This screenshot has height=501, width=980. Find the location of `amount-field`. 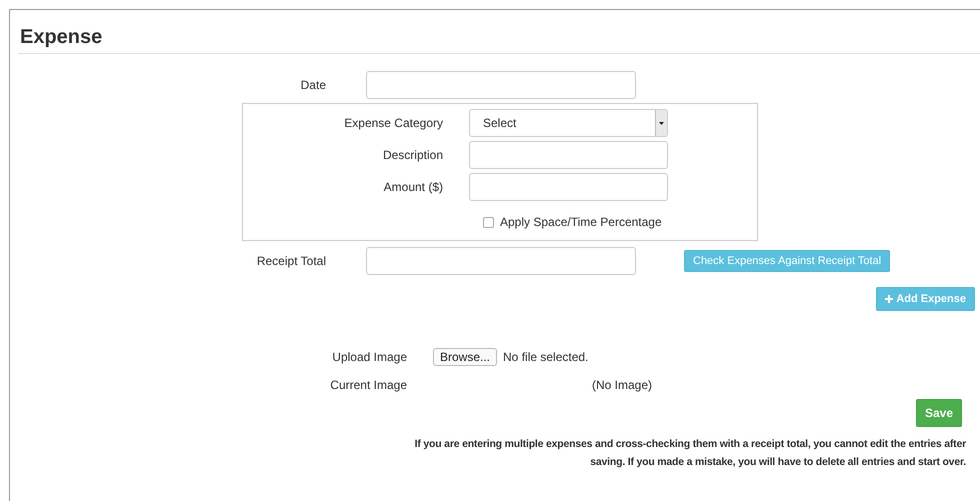

amount-field is located at coordinates (568, 187).